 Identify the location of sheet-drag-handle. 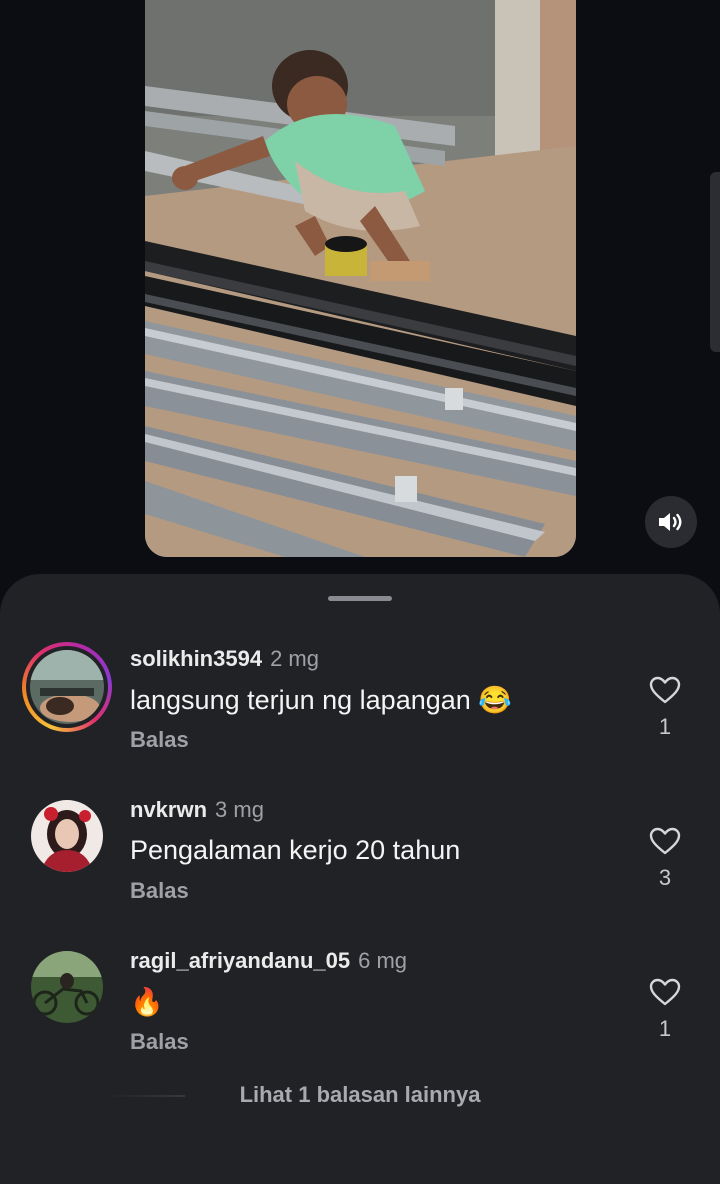
(360, 598).